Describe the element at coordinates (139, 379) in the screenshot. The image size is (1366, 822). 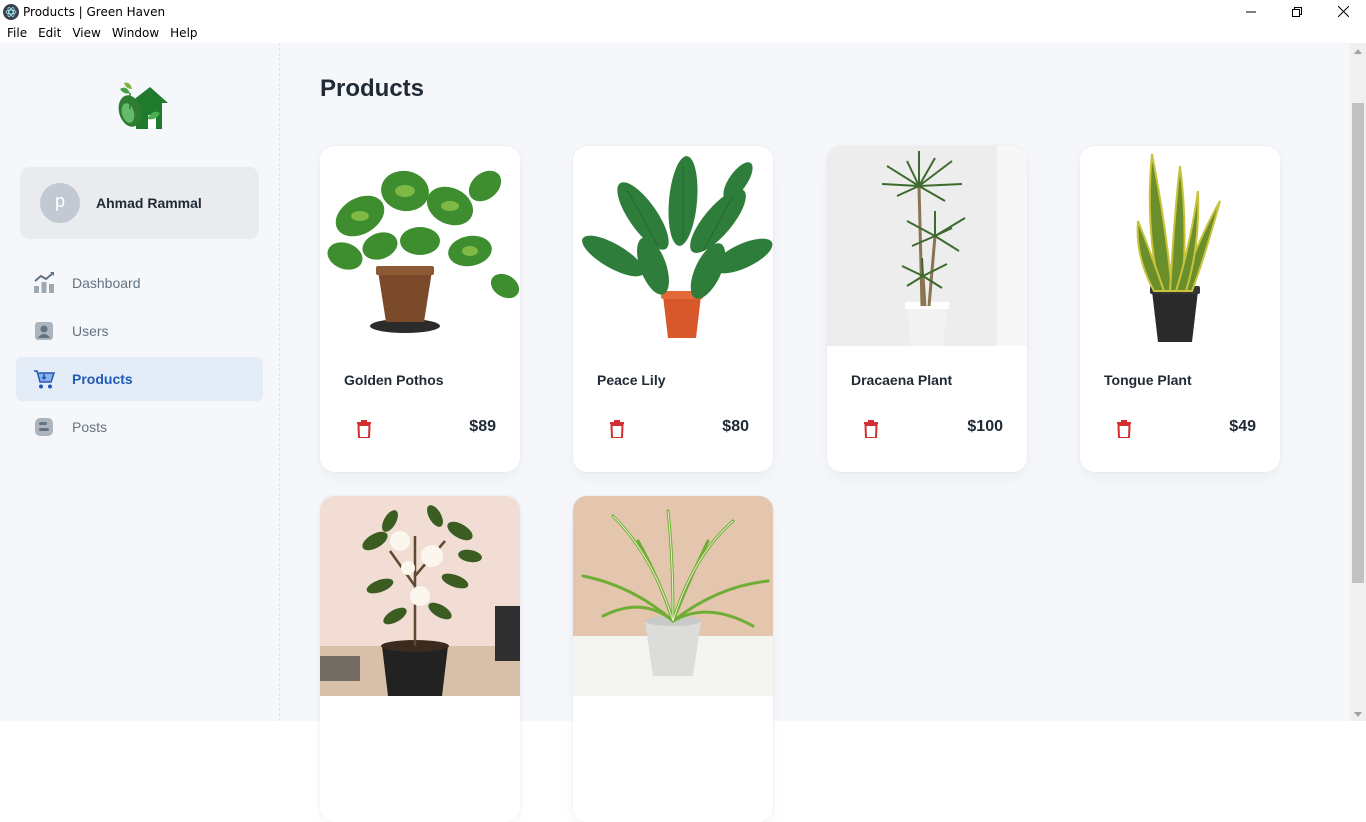
I see `sidebar-item-products: Products` at that location.